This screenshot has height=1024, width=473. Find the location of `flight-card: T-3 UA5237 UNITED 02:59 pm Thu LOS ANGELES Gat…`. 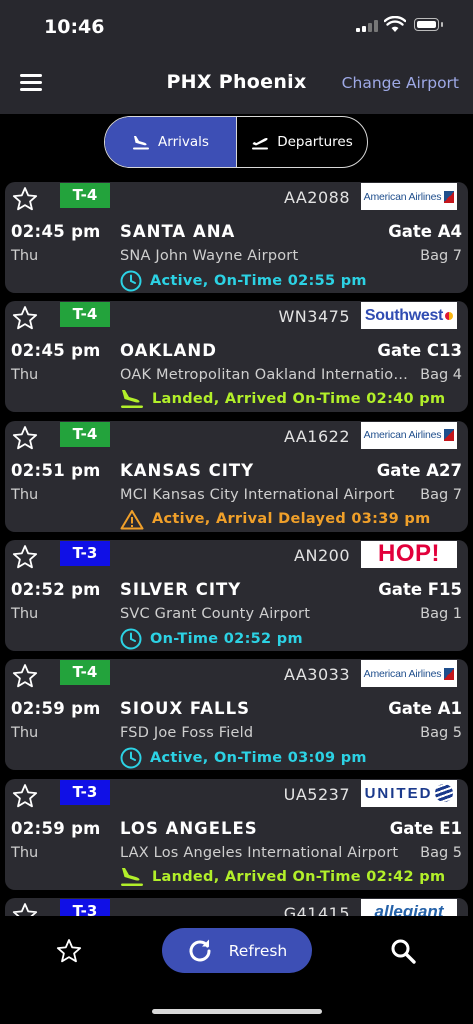

flight-card: T-3 UA5237 UNITED 02:59 pm Thu LOS ANGELES Gat… is located at coordinates (236, 834).